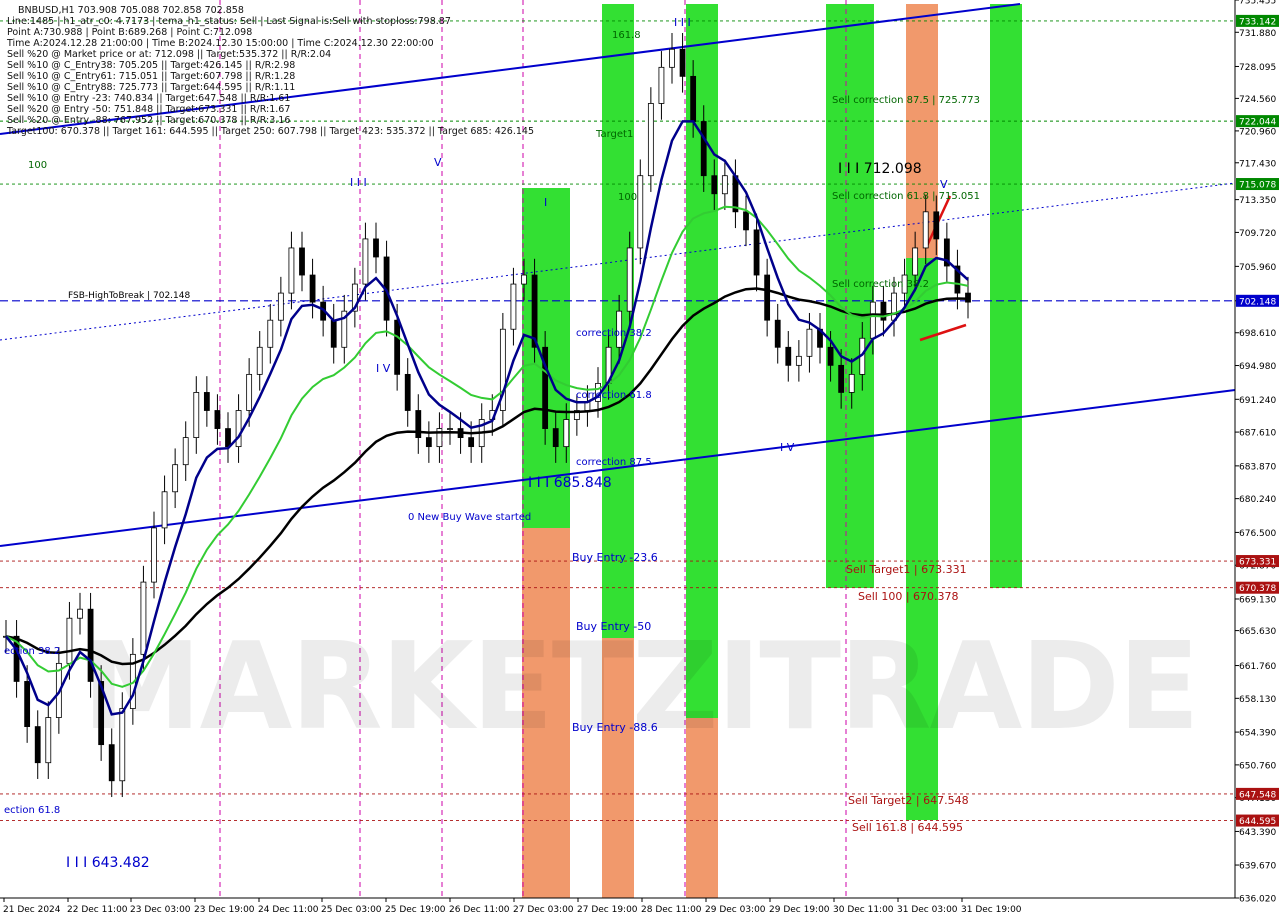 The width and height of the screenshot is (1280, 920). Describe the element at coordinates (1257, 534) in the screenshot. I see `y-tick-label: 676.500` at that location.